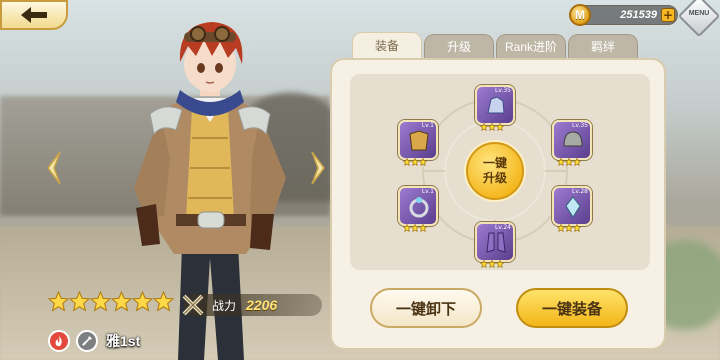 The image size is (720, 360). Describe the element at coordinates (496, 105) in the screenshot. I see `gloves-icon` at that location.